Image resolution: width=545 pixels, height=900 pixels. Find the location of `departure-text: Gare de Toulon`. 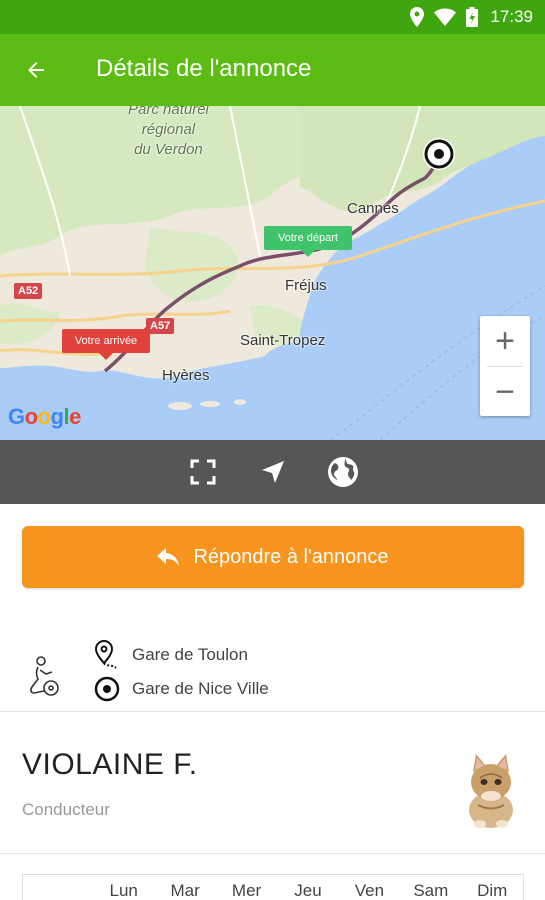

departure-text: Gare de Toulon is located at coordinates (190, 654).